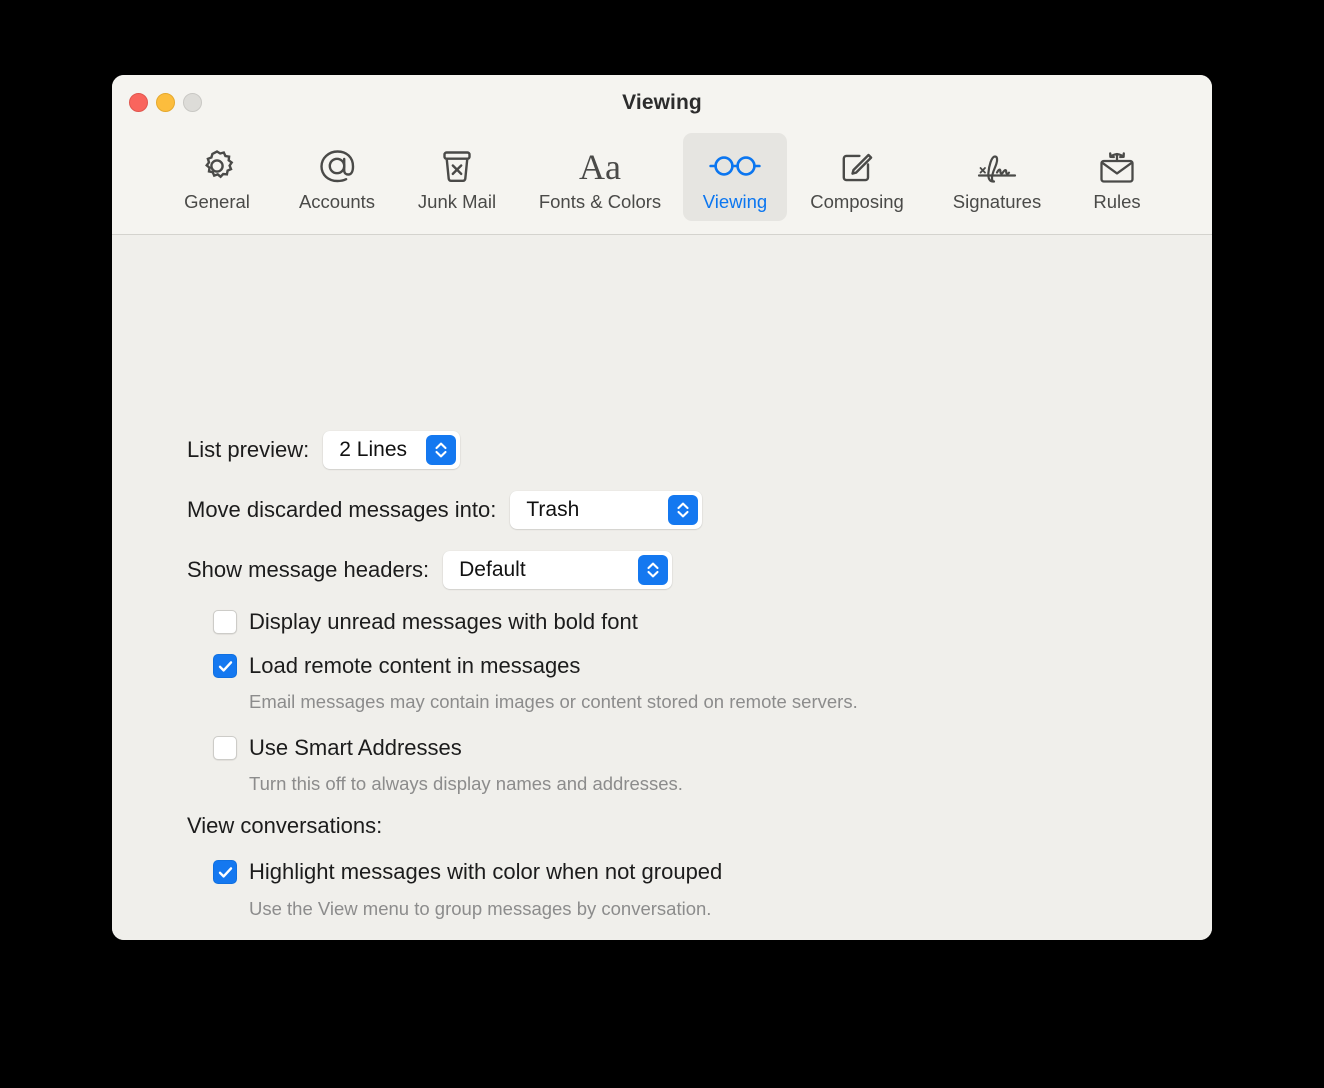 Image resolution: width=1324 pixels, height=1088 pixels. What do you see at coordinates (558, 570) in the screenshot?
I see `show-headers-popup: Default` at bounding box center [558, 570].